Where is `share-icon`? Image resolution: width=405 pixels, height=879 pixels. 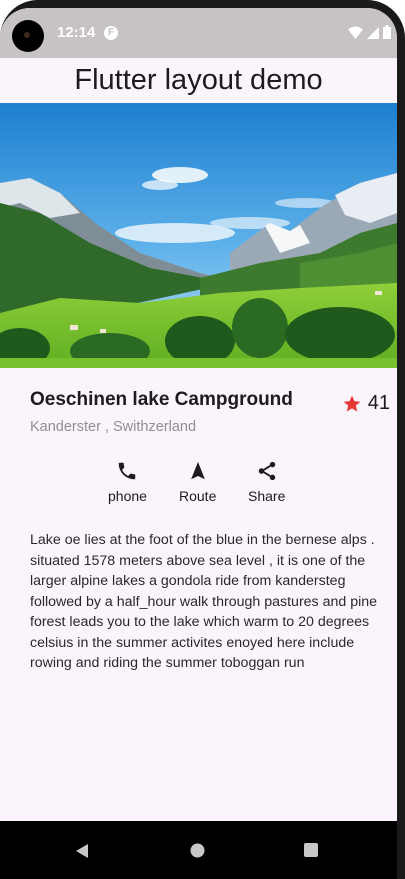 share-icon is located at coordinates (266, 471).